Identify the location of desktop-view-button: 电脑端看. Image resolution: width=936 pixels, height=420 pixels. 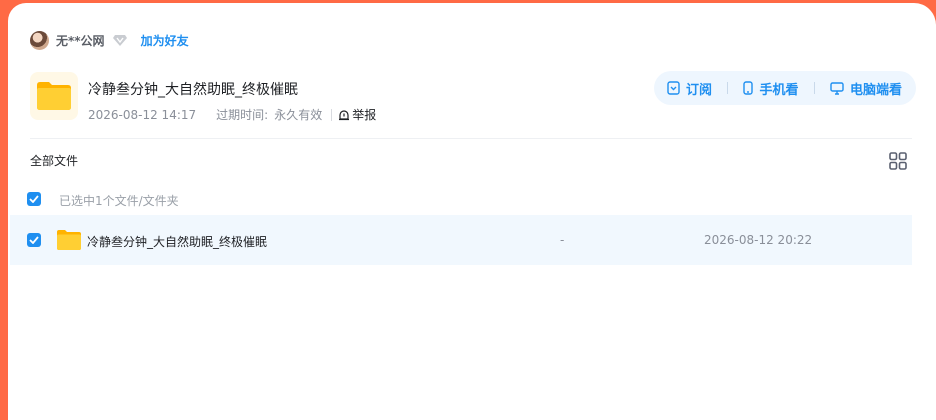
(866, 88).